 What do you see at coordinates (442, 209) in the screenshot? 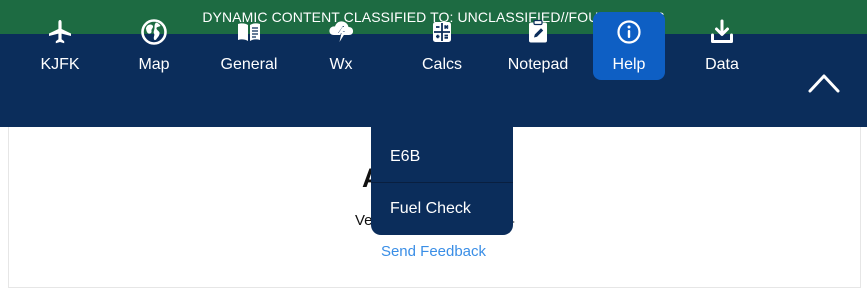
I see `menu-item-fuel-check: Fuel Check` at bounding box center [442, 209].